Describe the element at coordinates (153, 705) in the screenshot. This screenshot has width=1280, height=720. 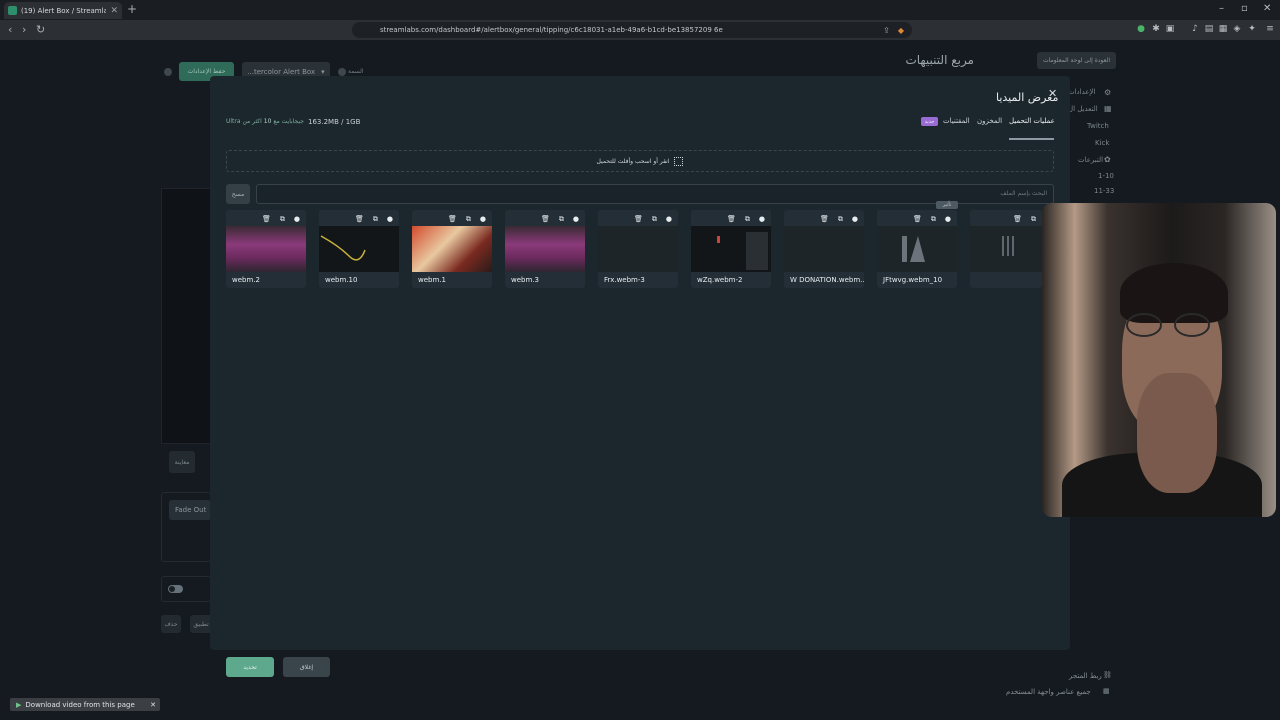
I see `download-close-icon: ✕` at that location.